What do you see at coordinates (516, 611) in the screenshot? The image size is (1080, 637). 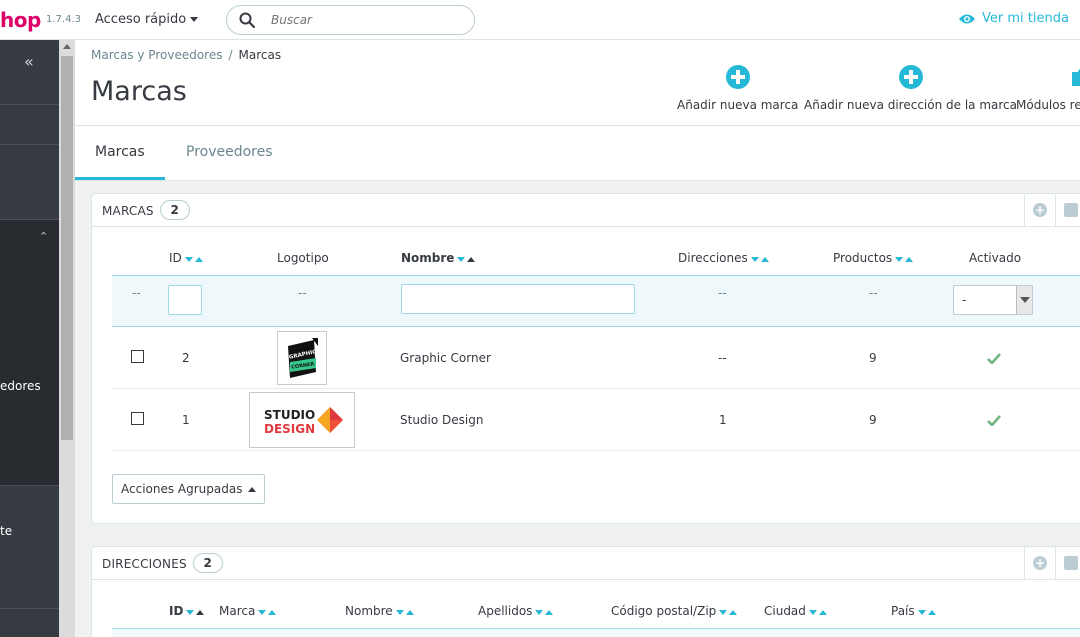 I see `col-header-last-name: Apellidos` at bounding box center [516, 611].